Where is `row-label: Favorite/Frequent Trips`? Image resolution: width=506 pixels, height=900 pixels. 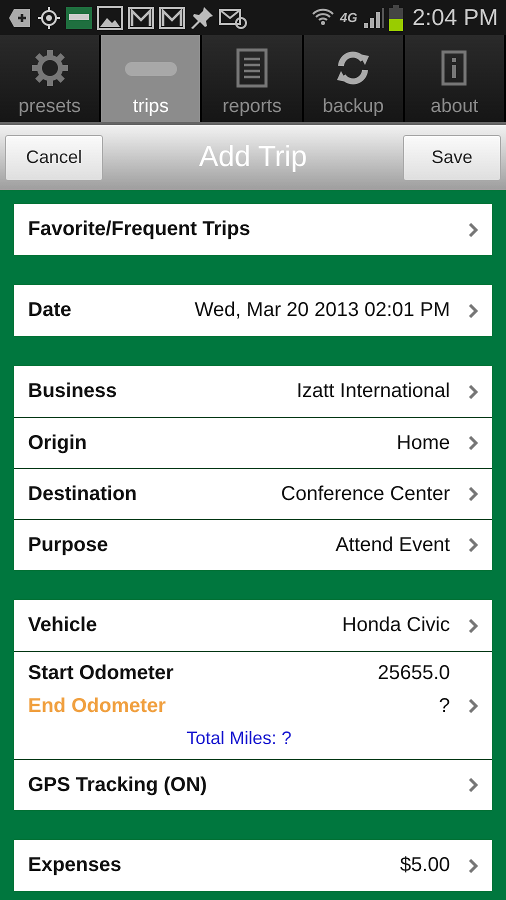 row-label: Favorite/Frequent Trips is located at coordinates (139, 229).